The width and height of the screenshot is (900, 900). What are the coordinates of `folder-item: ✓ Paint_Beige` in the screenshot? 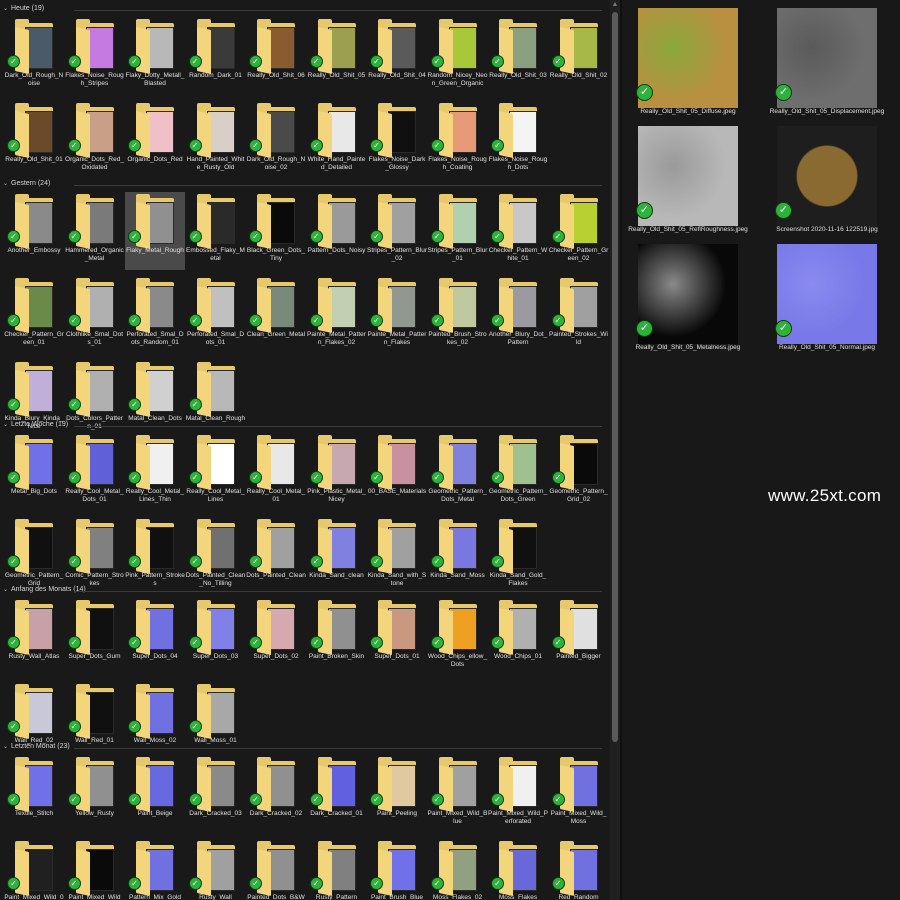 It's located at (155, 794).